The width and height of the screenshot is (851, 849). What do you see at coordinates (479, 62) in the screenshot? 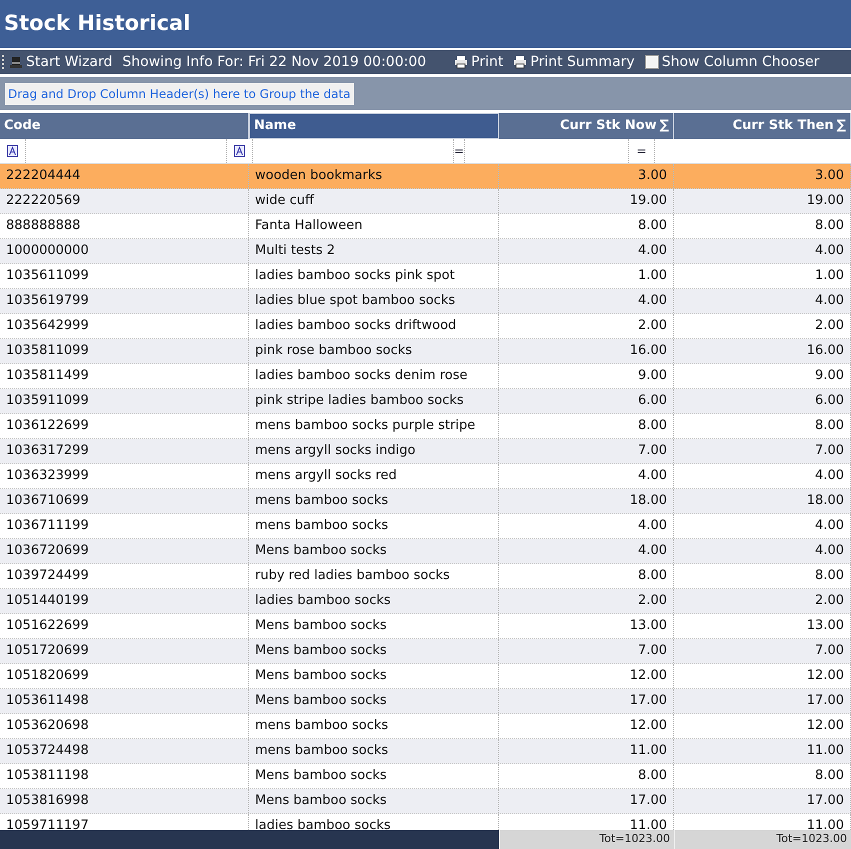
I see `print-button: Print` at bounding box center [479, 62].